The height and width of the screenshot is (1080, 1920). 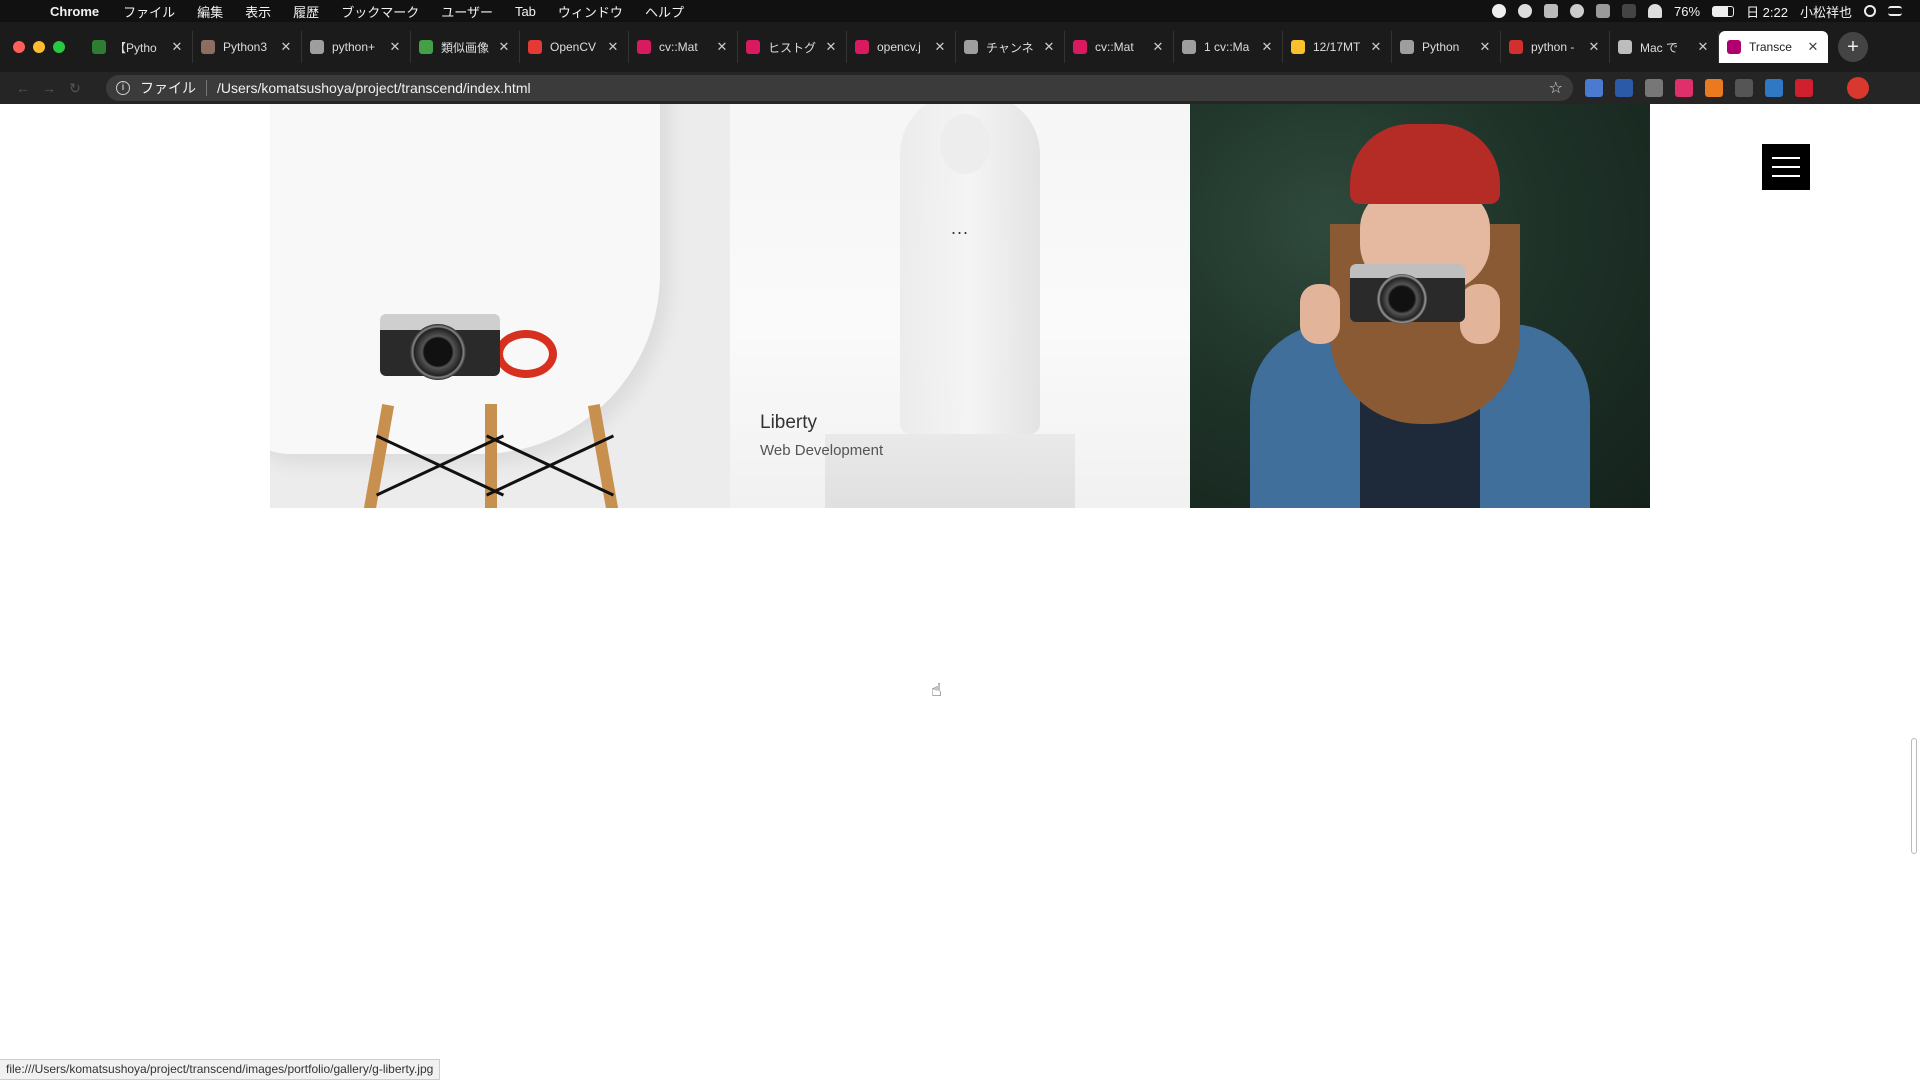 I want to click on input-method-icon, so click(x=1603, y=11).